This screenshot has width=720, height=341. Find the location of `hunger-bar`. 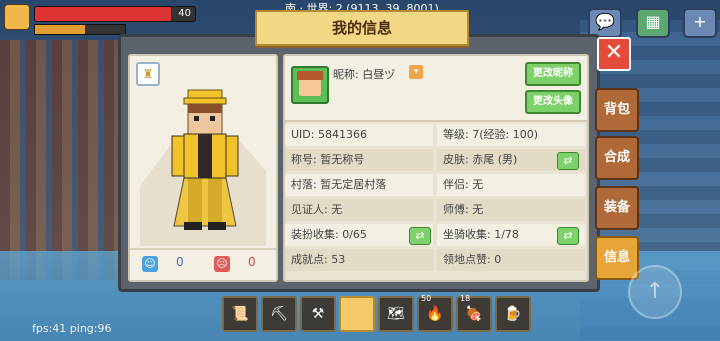

hunger-bar is located at coordinates (80, 29).